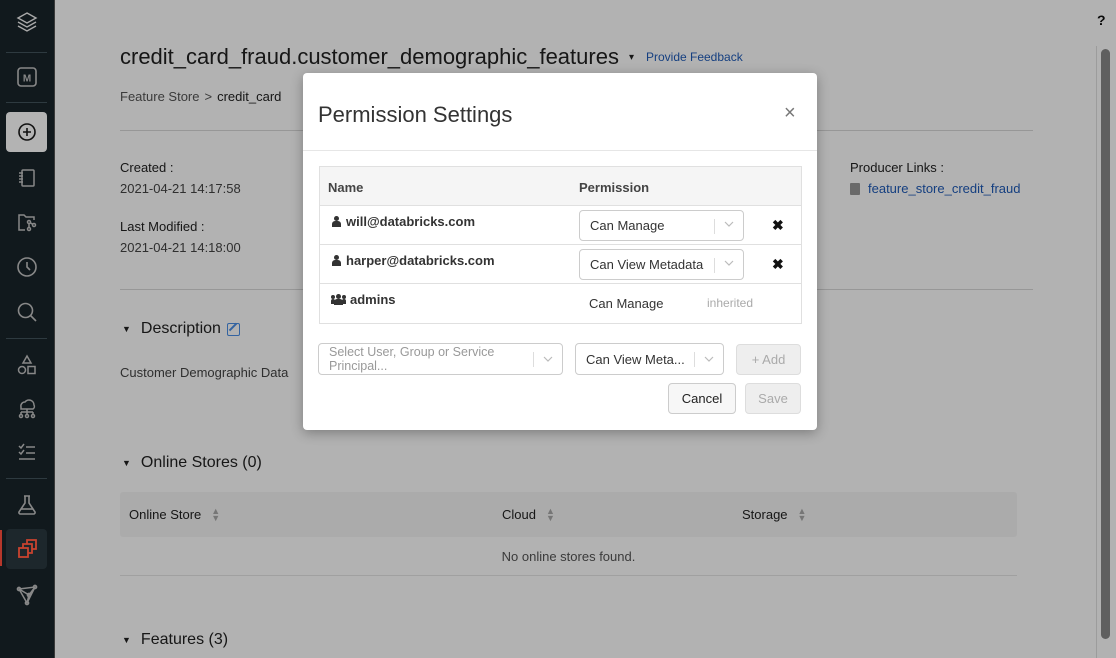  I want to click on sidebar-item-compute, so click(26, 408).